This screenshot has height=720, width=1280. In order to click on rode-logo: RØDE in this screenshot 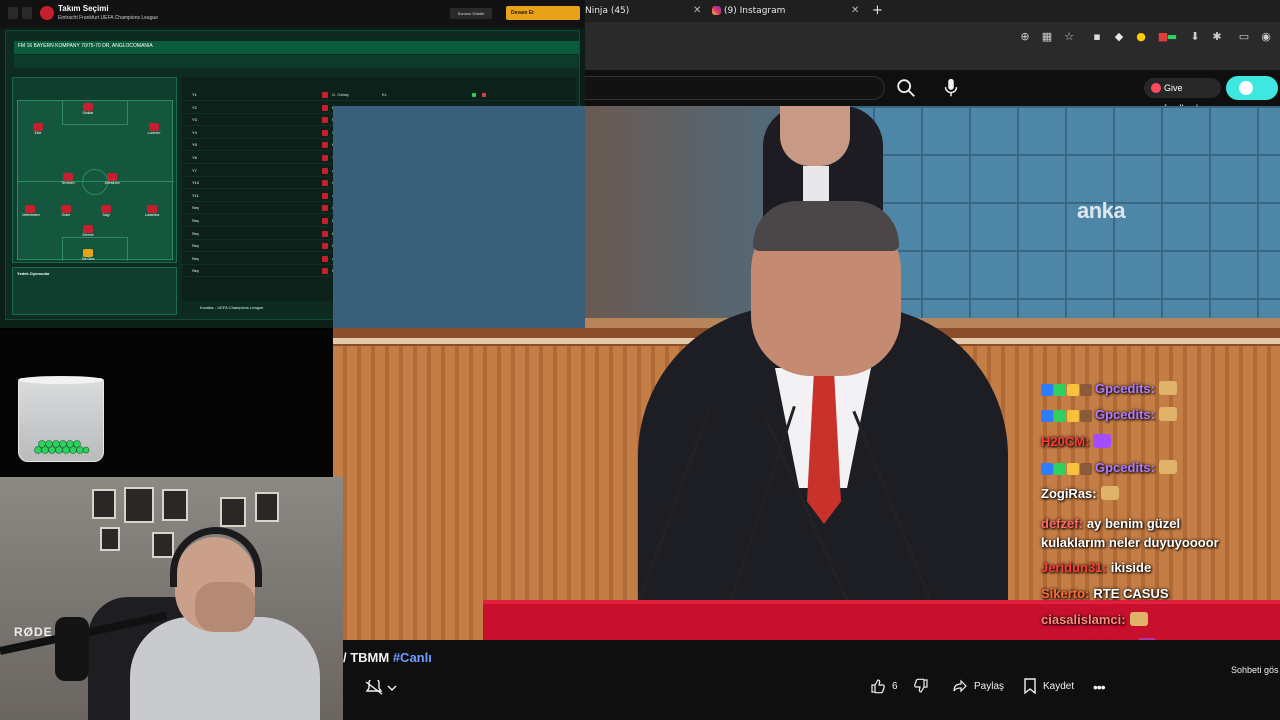, I will do `click(33, 632)`.